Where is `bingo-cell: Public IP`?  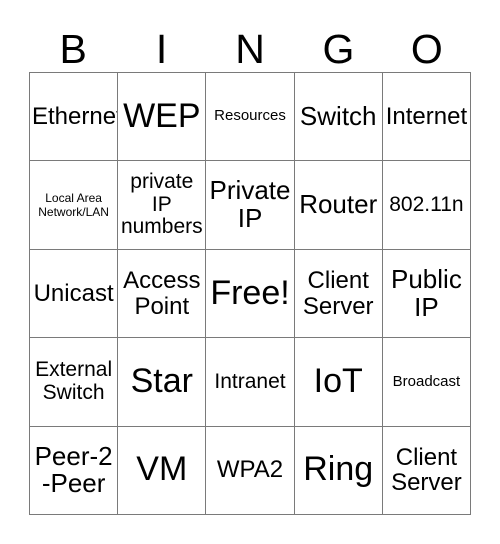 bingo-cell: Public IP is located at coordinates (427, 294).